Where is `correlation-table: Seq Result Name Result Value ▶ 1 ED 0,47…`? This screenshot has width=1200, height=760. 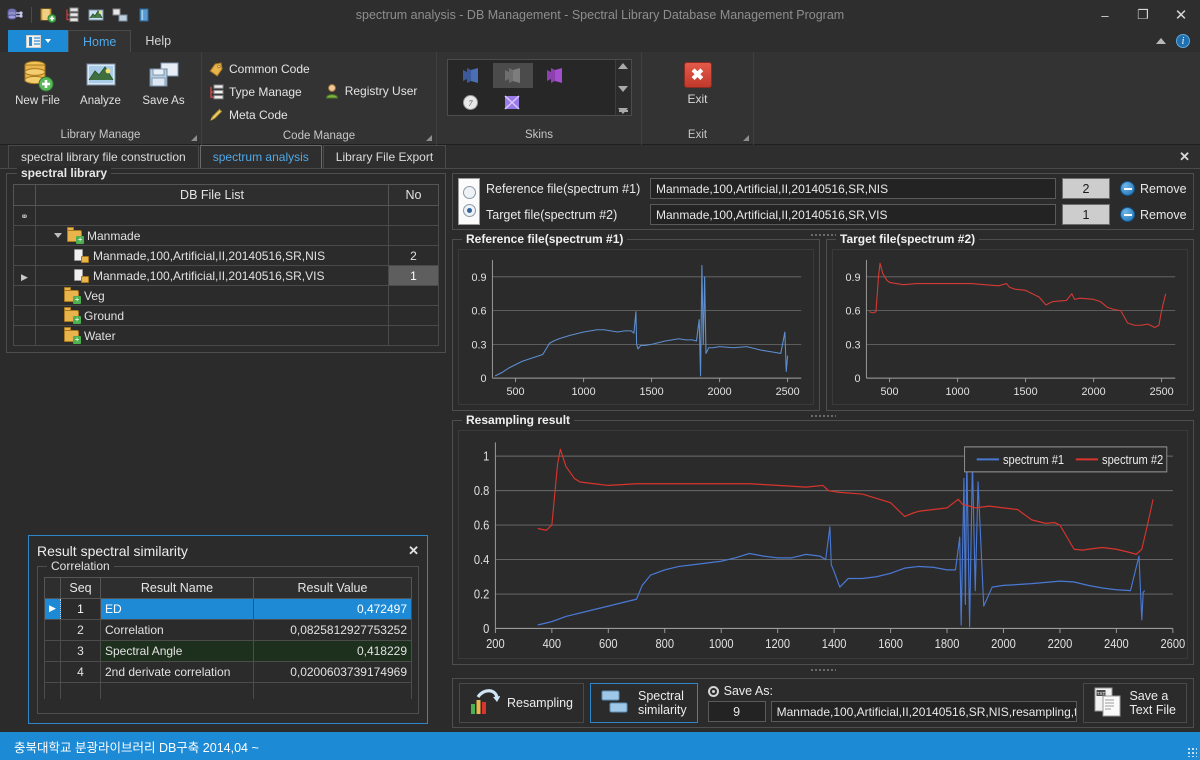
correlation-table: Seq Result Name Result Value ▶ 1 ED 0,47… is located at coordinates (228, 637).